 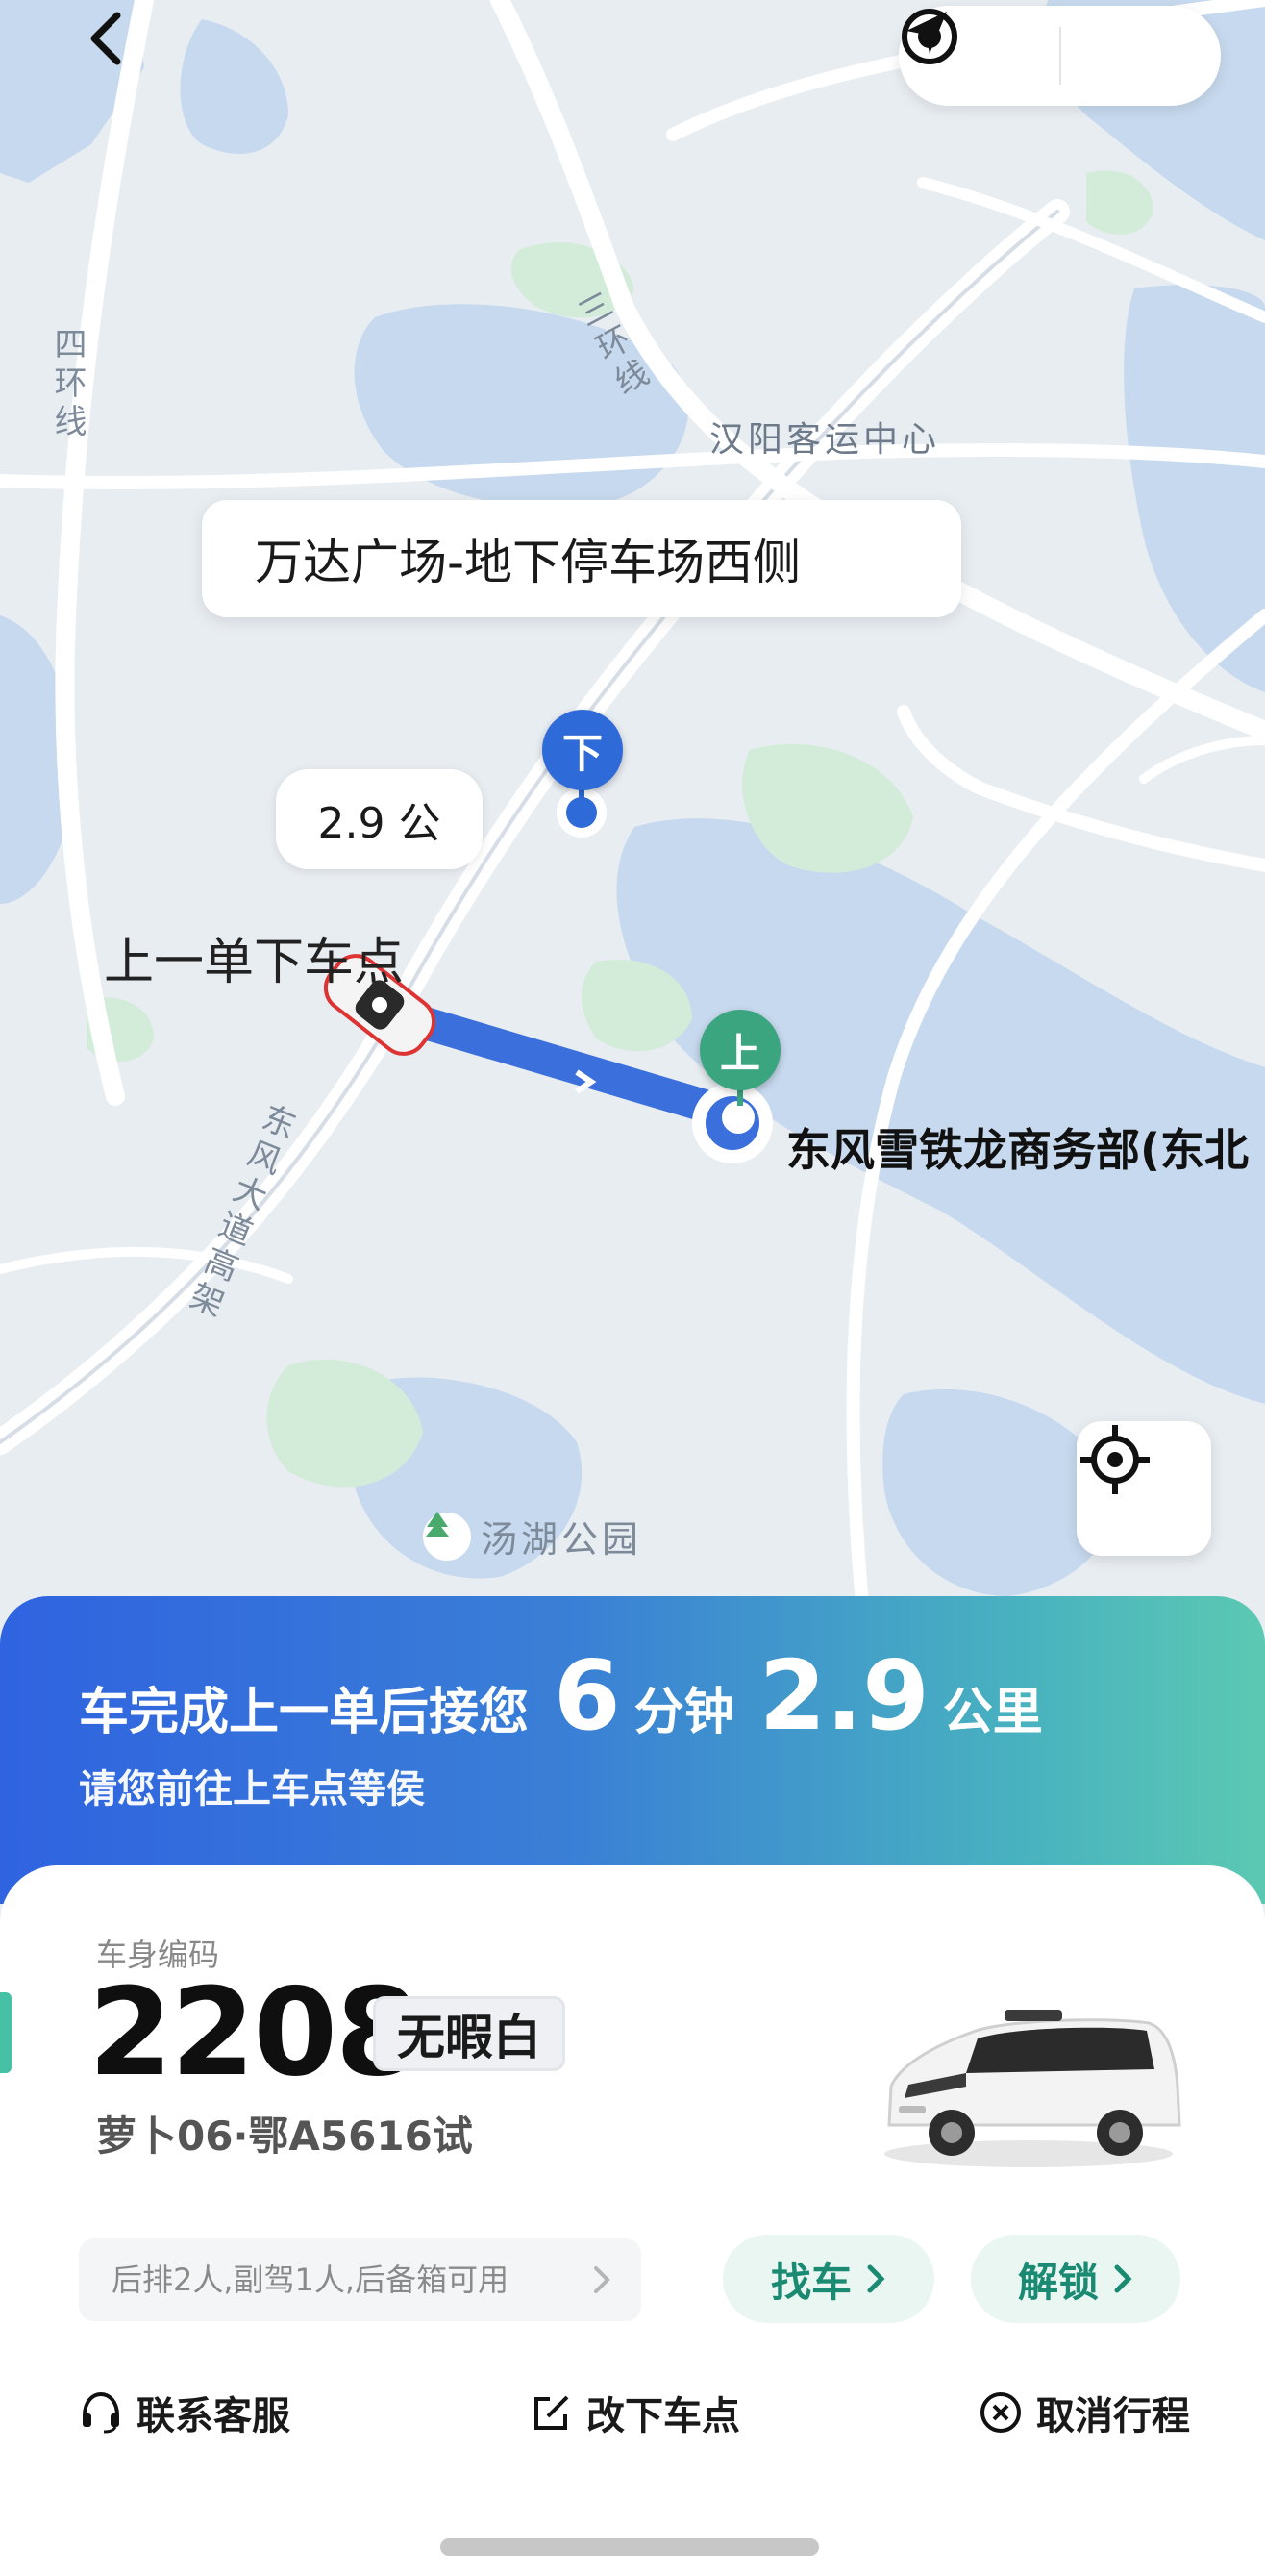 I want to click on road-label-fourth-ring: 四环线, so click(x=67, y=384).